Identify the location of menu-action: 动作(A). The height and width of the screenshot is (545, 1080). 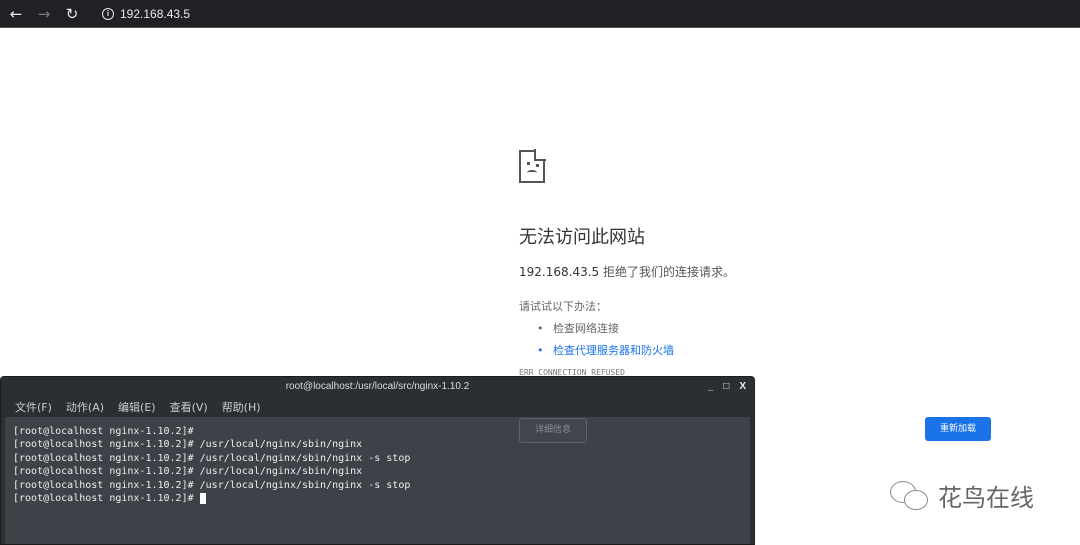
(85, 407).